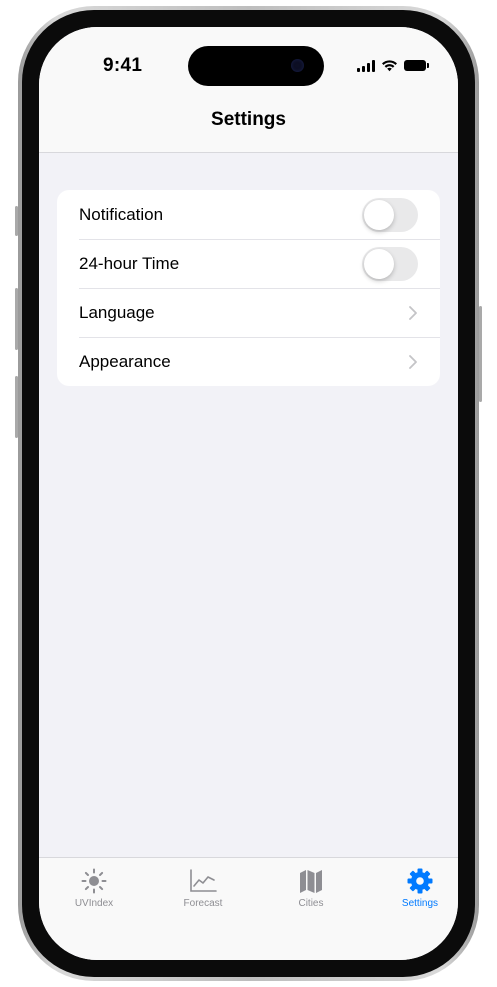 The image size is (497, 987). What do you see at coordinates (16, 221) in the screenshot?
I see `action-button` at bounding box center [16, 221].